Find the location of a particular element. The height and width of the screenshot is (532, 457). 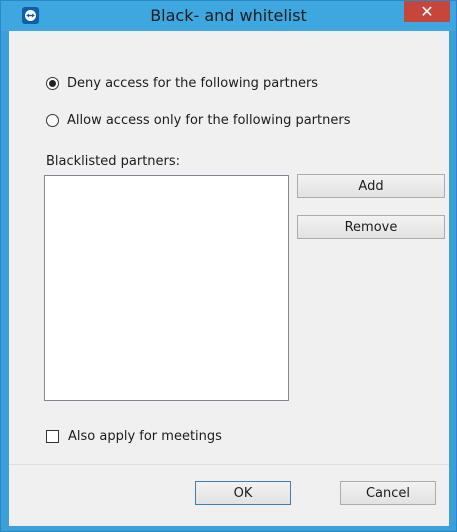

dialog-footer: OK Cancel is located at coordinates (229, 495).